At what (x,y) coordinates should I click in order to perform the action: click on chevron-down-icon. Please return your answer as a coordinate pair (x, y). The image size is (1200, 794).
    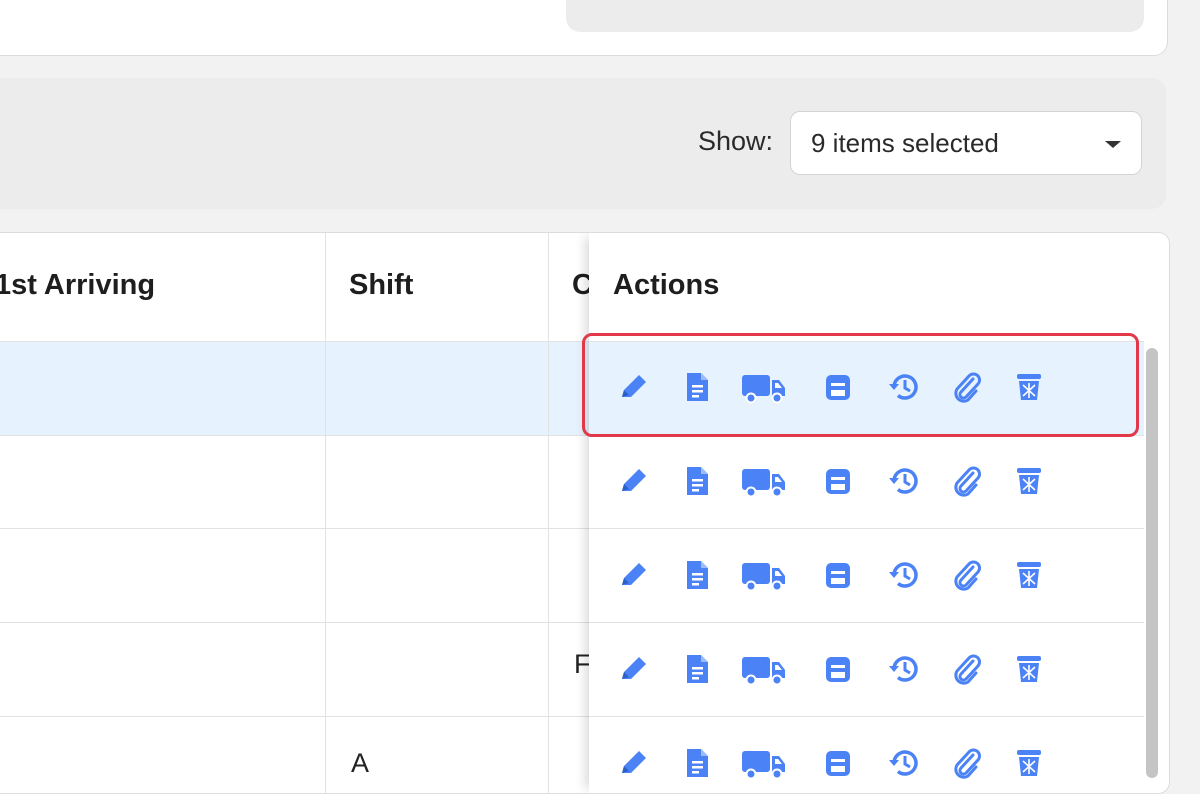
    Looking at the image, I should click on (1113, 144).